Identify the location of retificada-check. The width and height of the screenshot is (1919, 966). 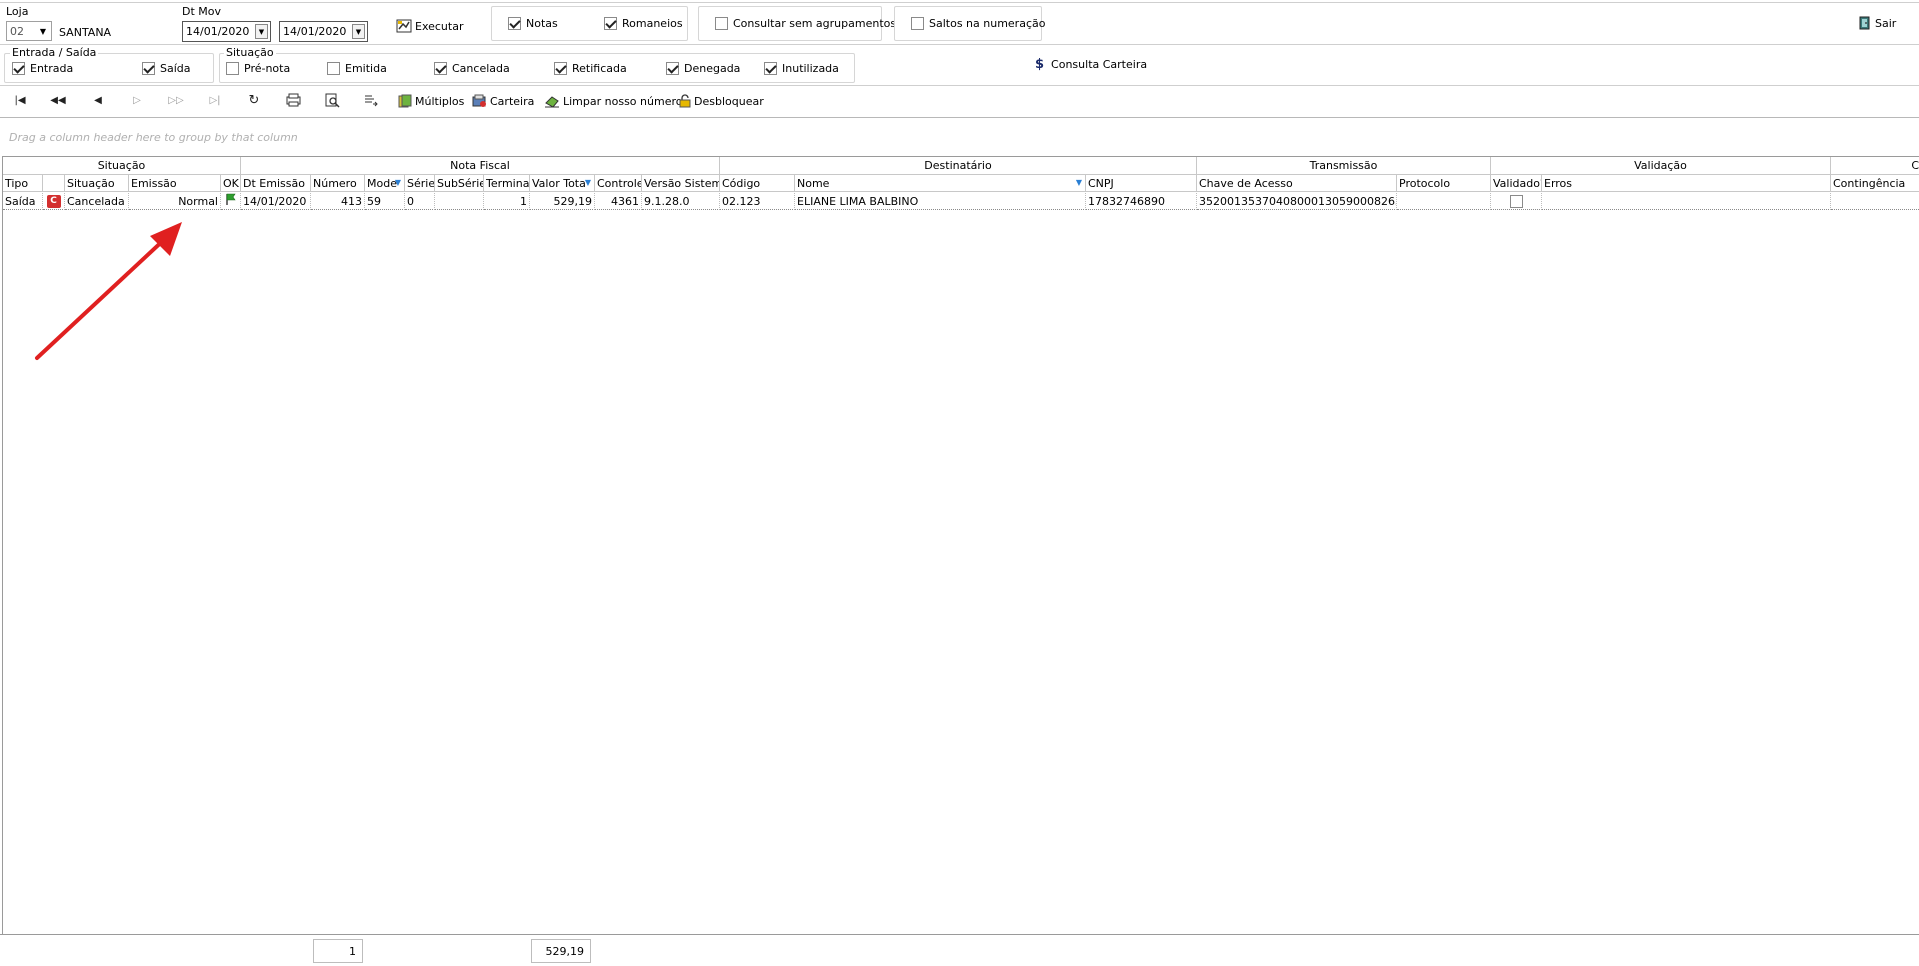
(560, 68).